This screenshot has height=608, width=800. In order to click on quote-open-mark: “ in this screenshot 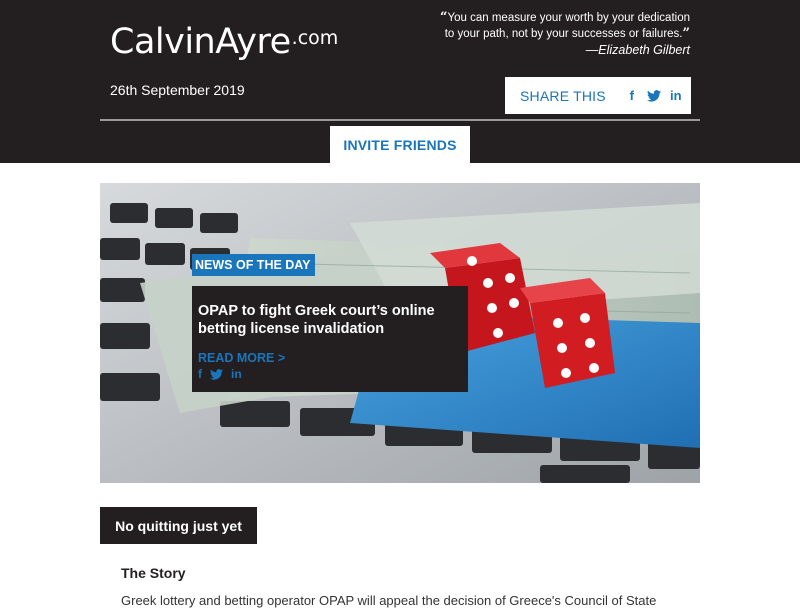, I will do `click(444, 17)`.